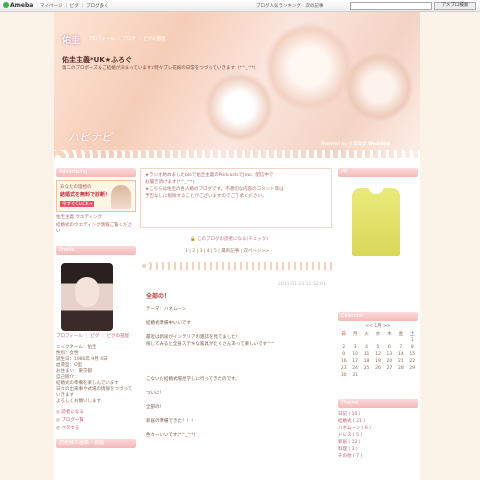 The width and height of the screenshot is (480, 480). What do you see at coordinates (354, 368) in the screenshot?
I see `calendar-date: 24` at bounding box center [354, 368].